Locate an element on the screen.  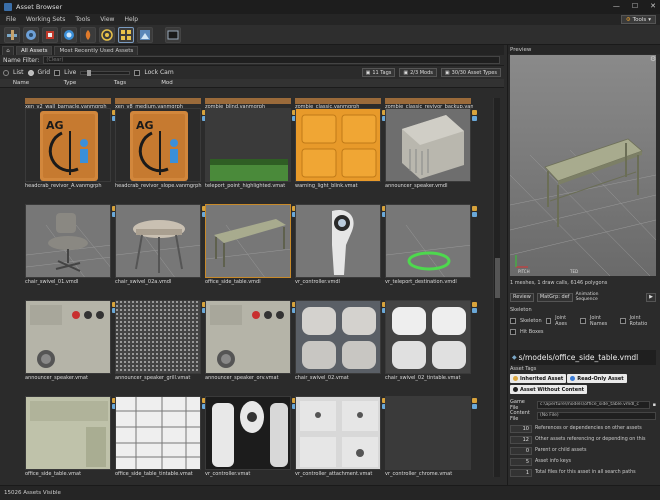
asset-types-button: ▣ 30/30 Asset Types is located at coordinates (470, 72).